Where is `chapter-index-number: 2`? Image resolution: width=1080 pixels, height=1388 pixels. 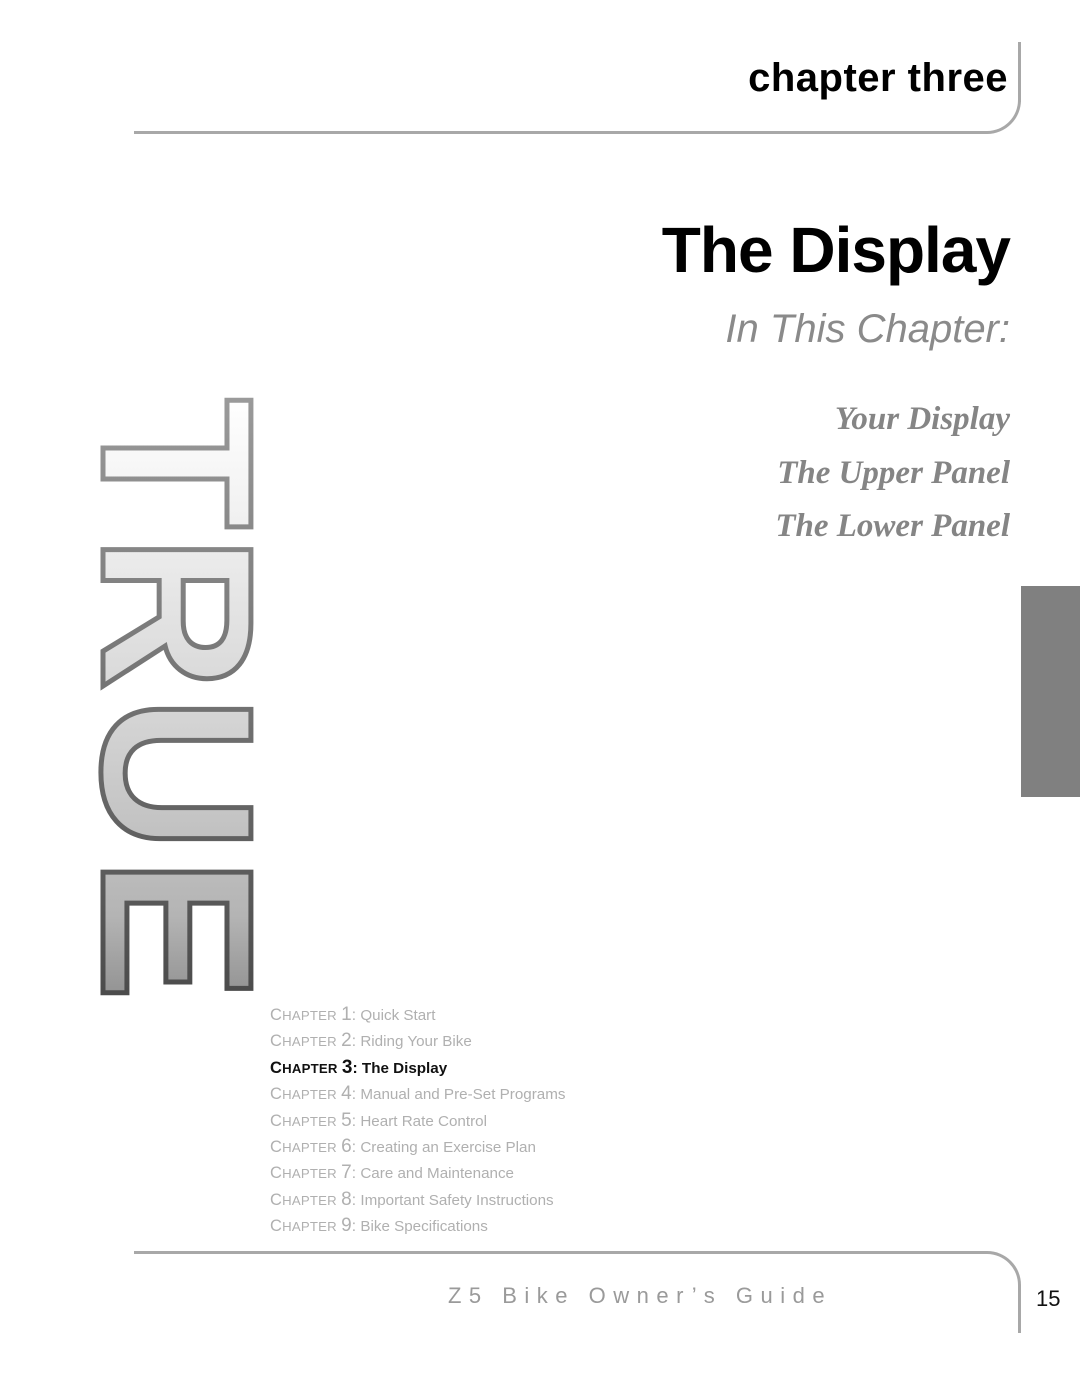
chapter-index-number: 2 is located at coordinates (346, 1041).